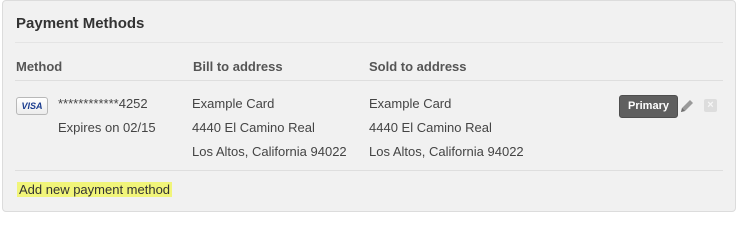  What do you see at coordinates (107, 127) in the screenshot?
I see `card-expiry: Expires on 02/15` at bounding box center [107, 127].